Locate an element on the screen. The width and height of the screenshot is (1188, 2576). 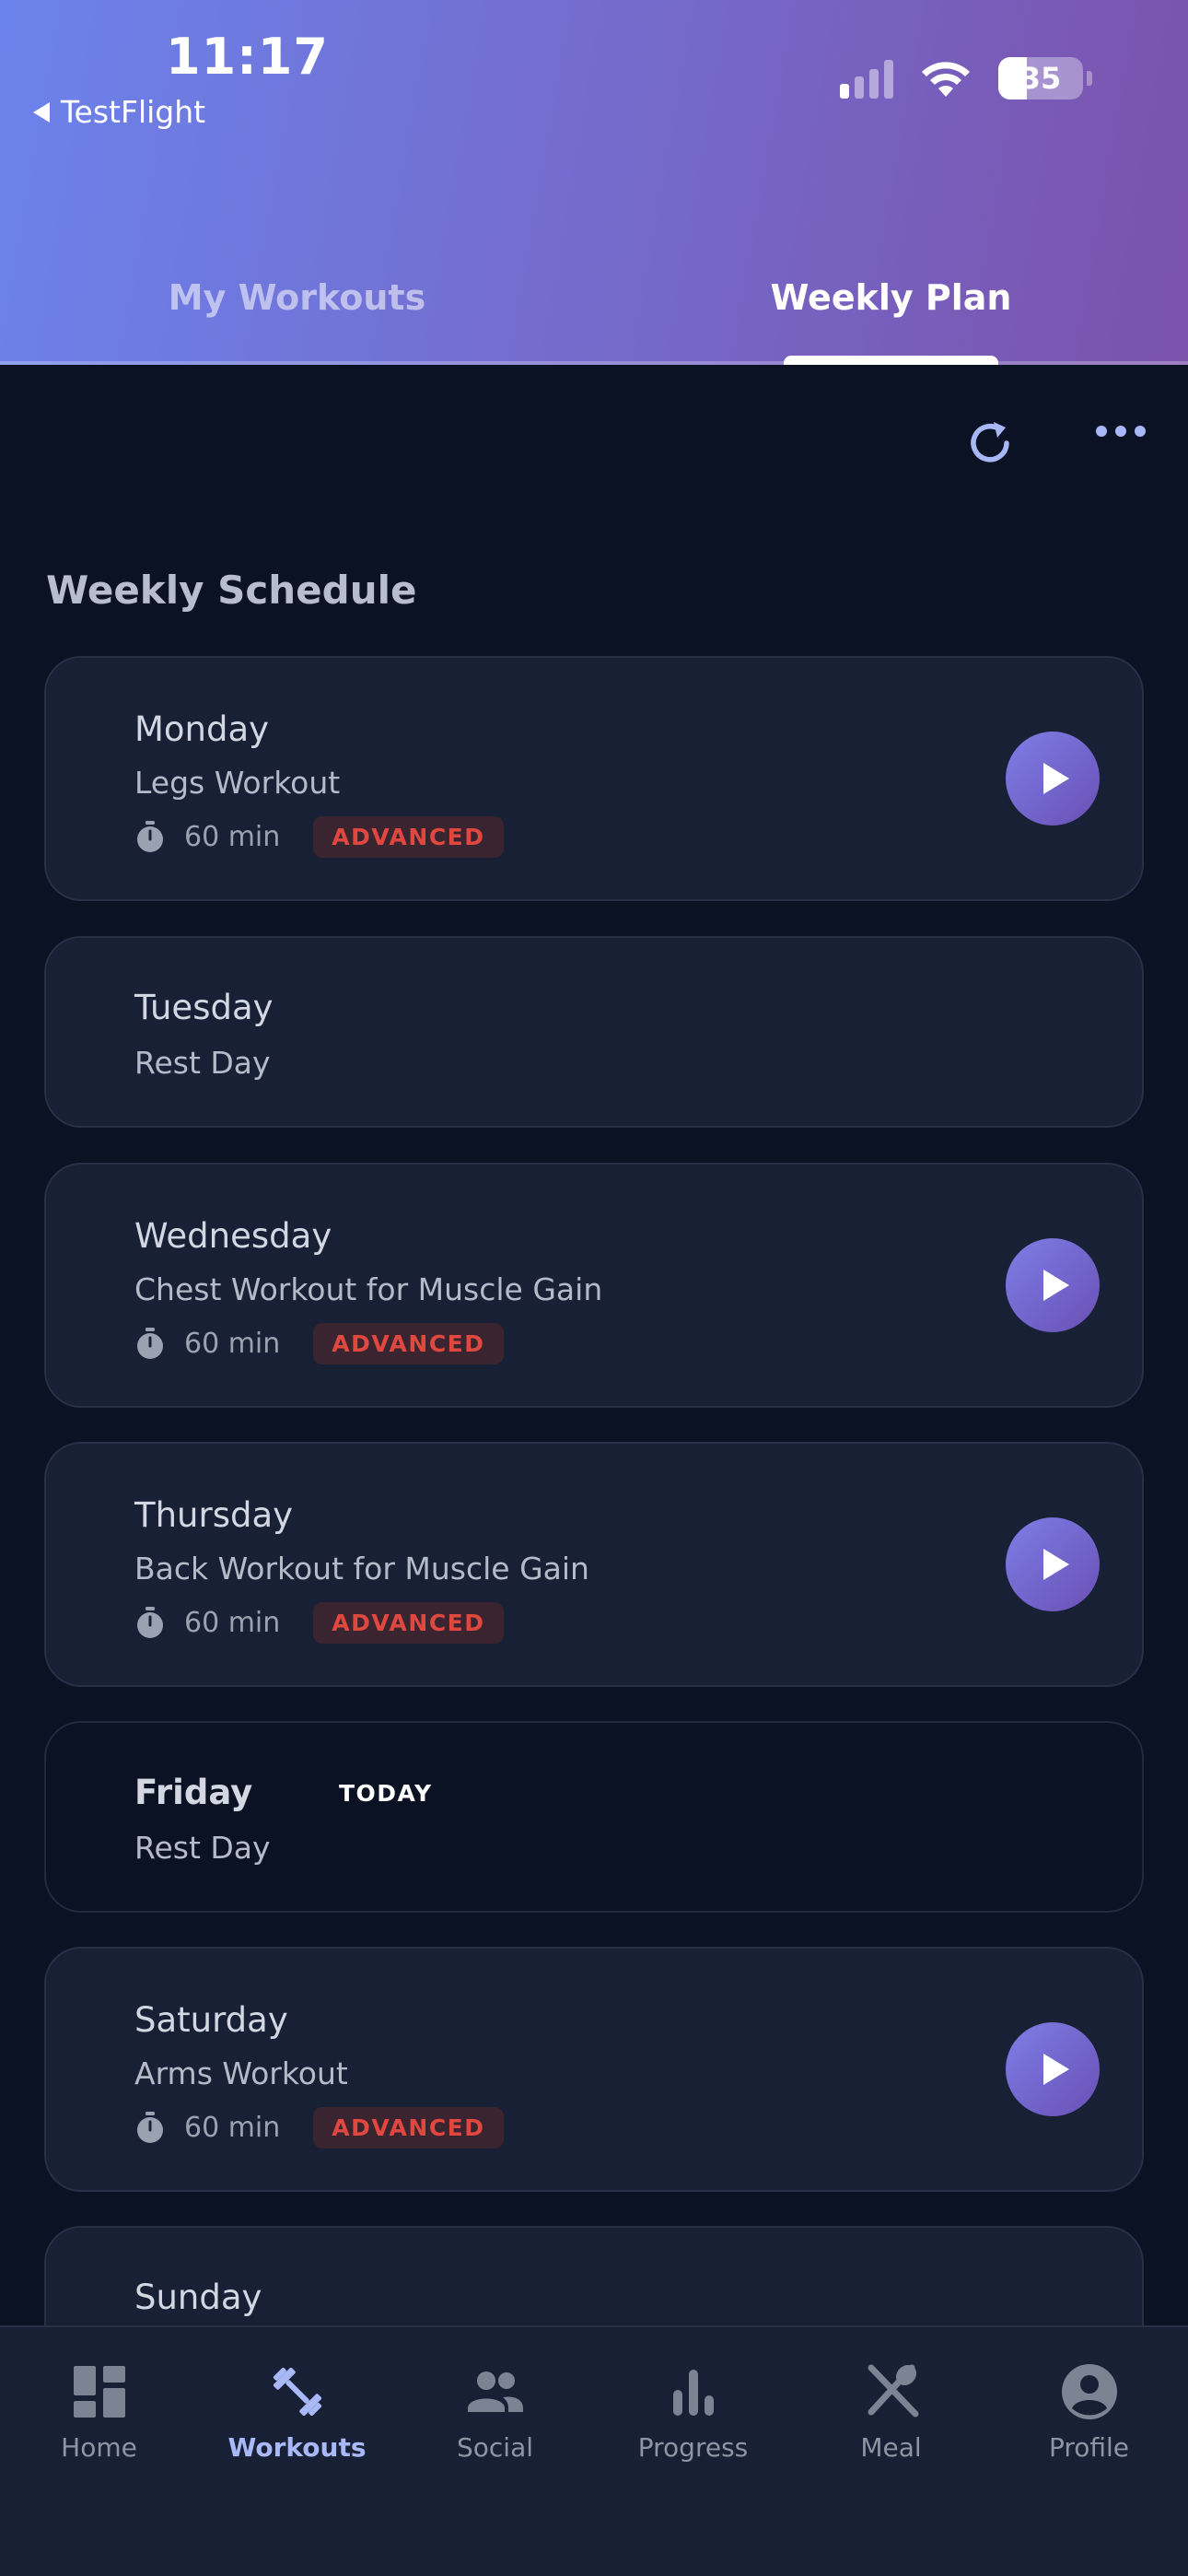
tab-divider is located at coordinates (594, 363).